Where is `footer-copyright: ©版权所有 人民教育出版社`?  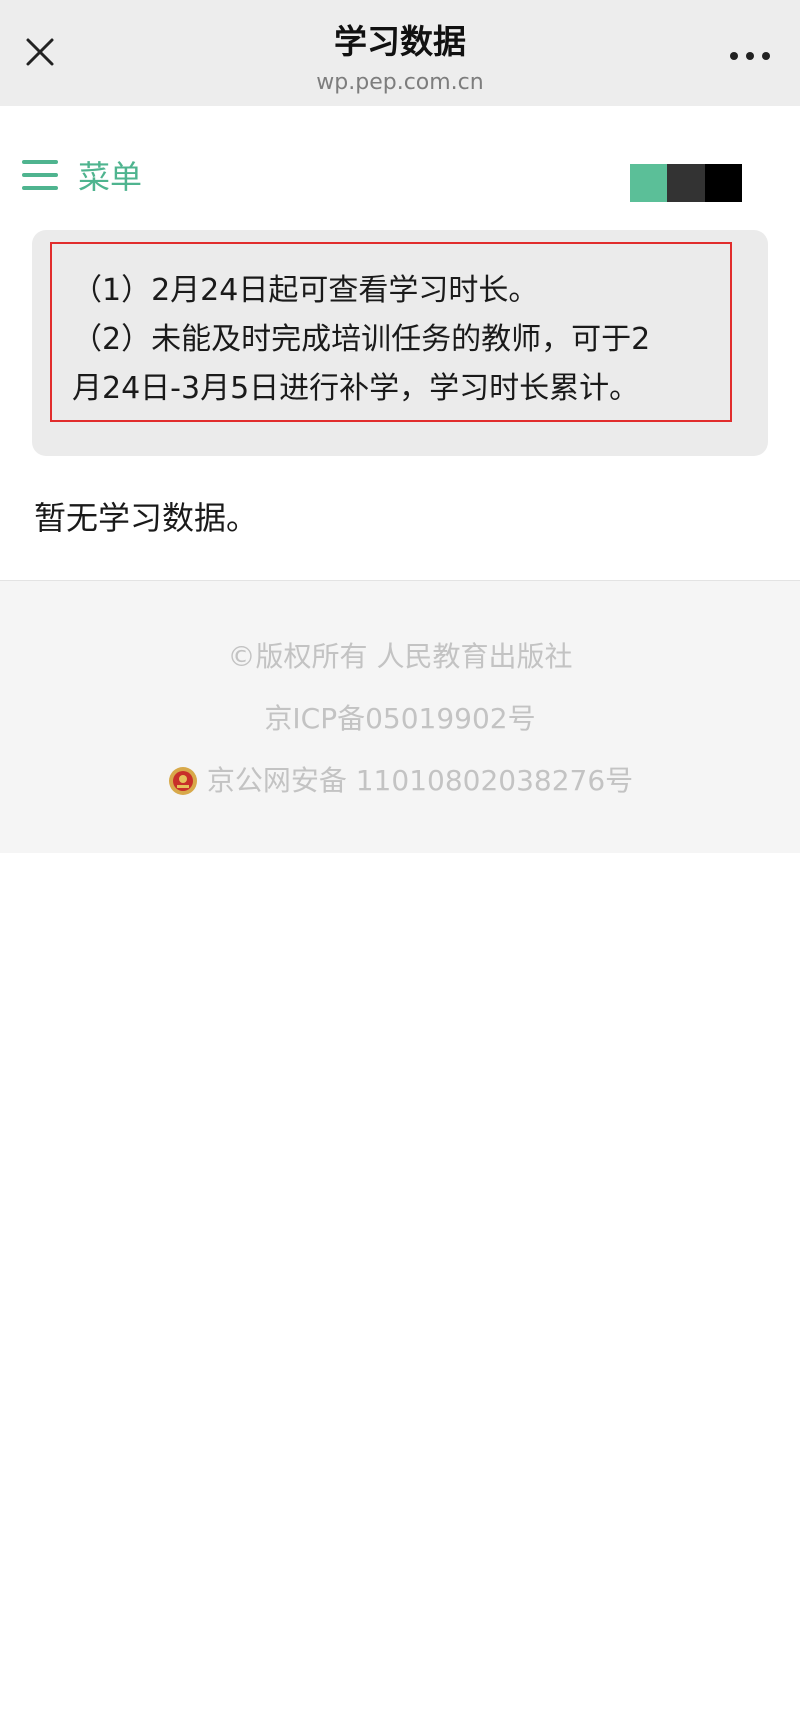 footer-copyright: ©版权所有 人民教育出版社 is located at coordinates (400, 656).